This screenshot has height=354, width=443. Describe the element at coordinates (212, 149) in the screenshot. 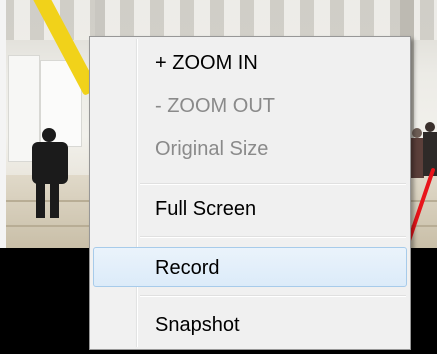

I see `menu-item-label: Original Size` at that location.